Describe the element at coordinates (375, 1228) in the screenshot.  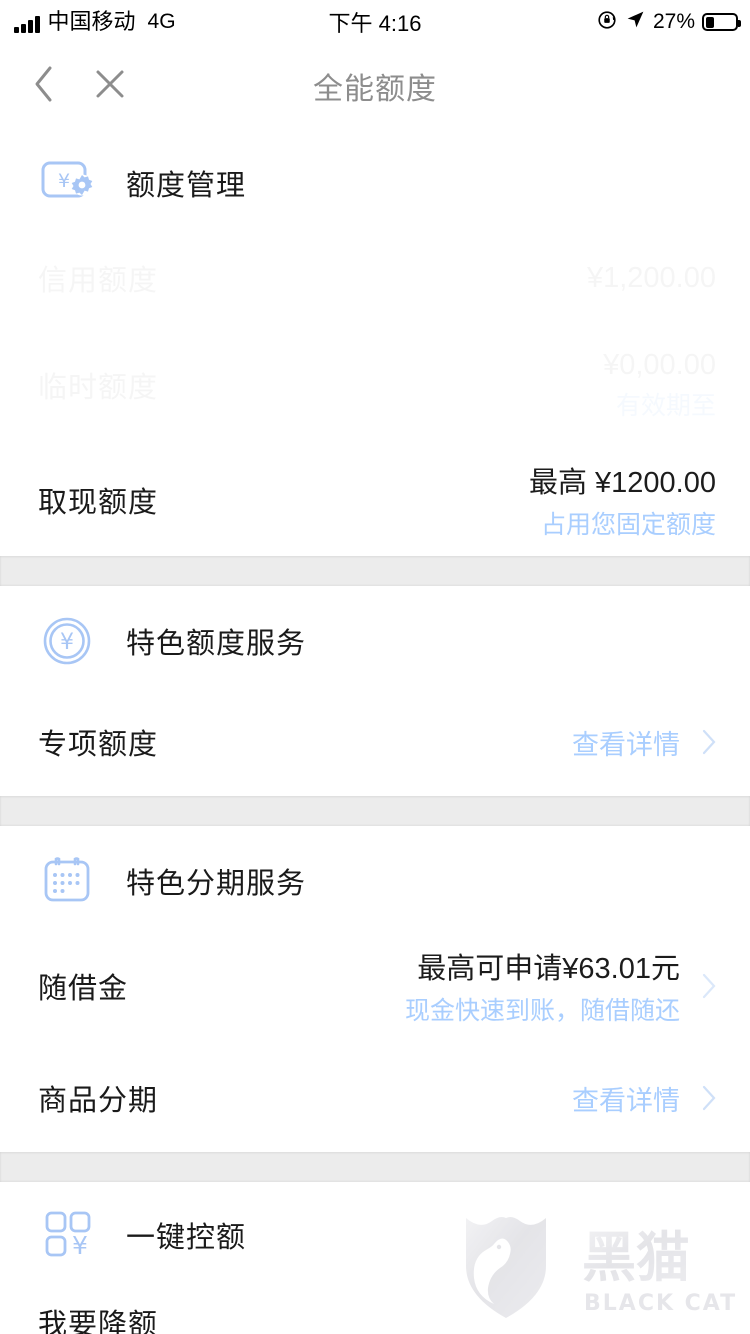
I see `section-header: ¥ 一键控额` at that location.